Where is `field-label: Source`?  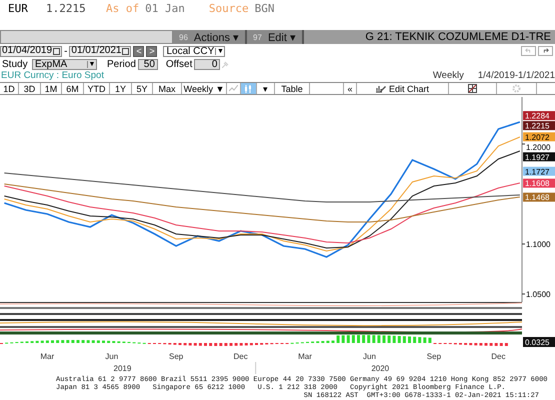 field-label: Source is located at coordinates (228, 8).